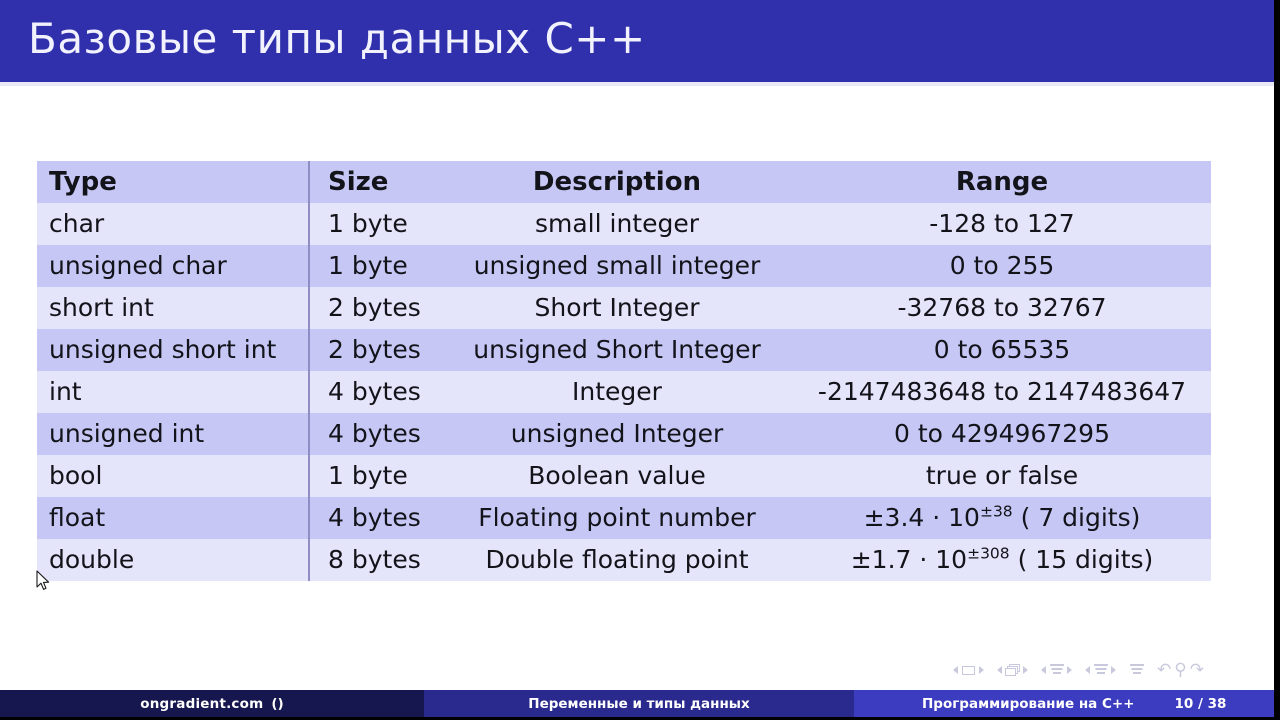 This screenshot has height=720, width=1280. I want to click on back-icon: ↶, so click(1164, 670).